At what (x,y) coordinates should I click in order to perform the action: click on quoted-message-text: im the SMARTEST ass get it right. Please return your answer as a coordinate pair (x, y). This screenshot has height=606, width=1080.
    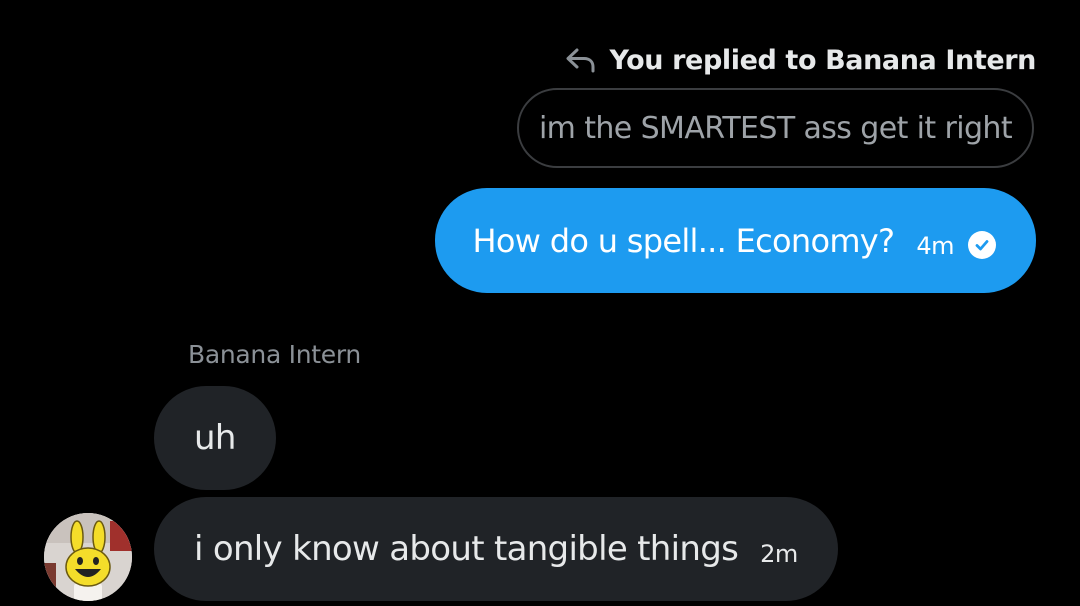
    Looking at the image, I should click on (775, 128).